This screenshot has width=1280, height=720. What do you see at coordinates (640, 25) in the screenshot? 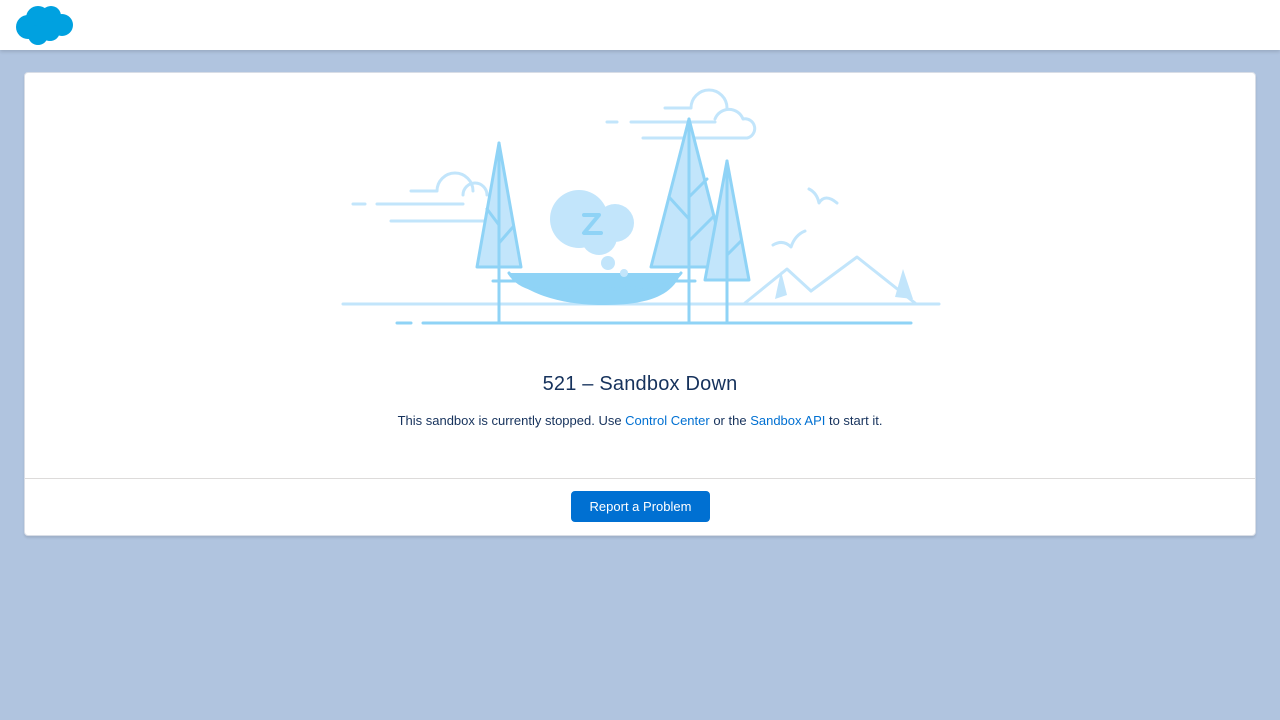
I see `top-header` at bounding box center [640, 25].